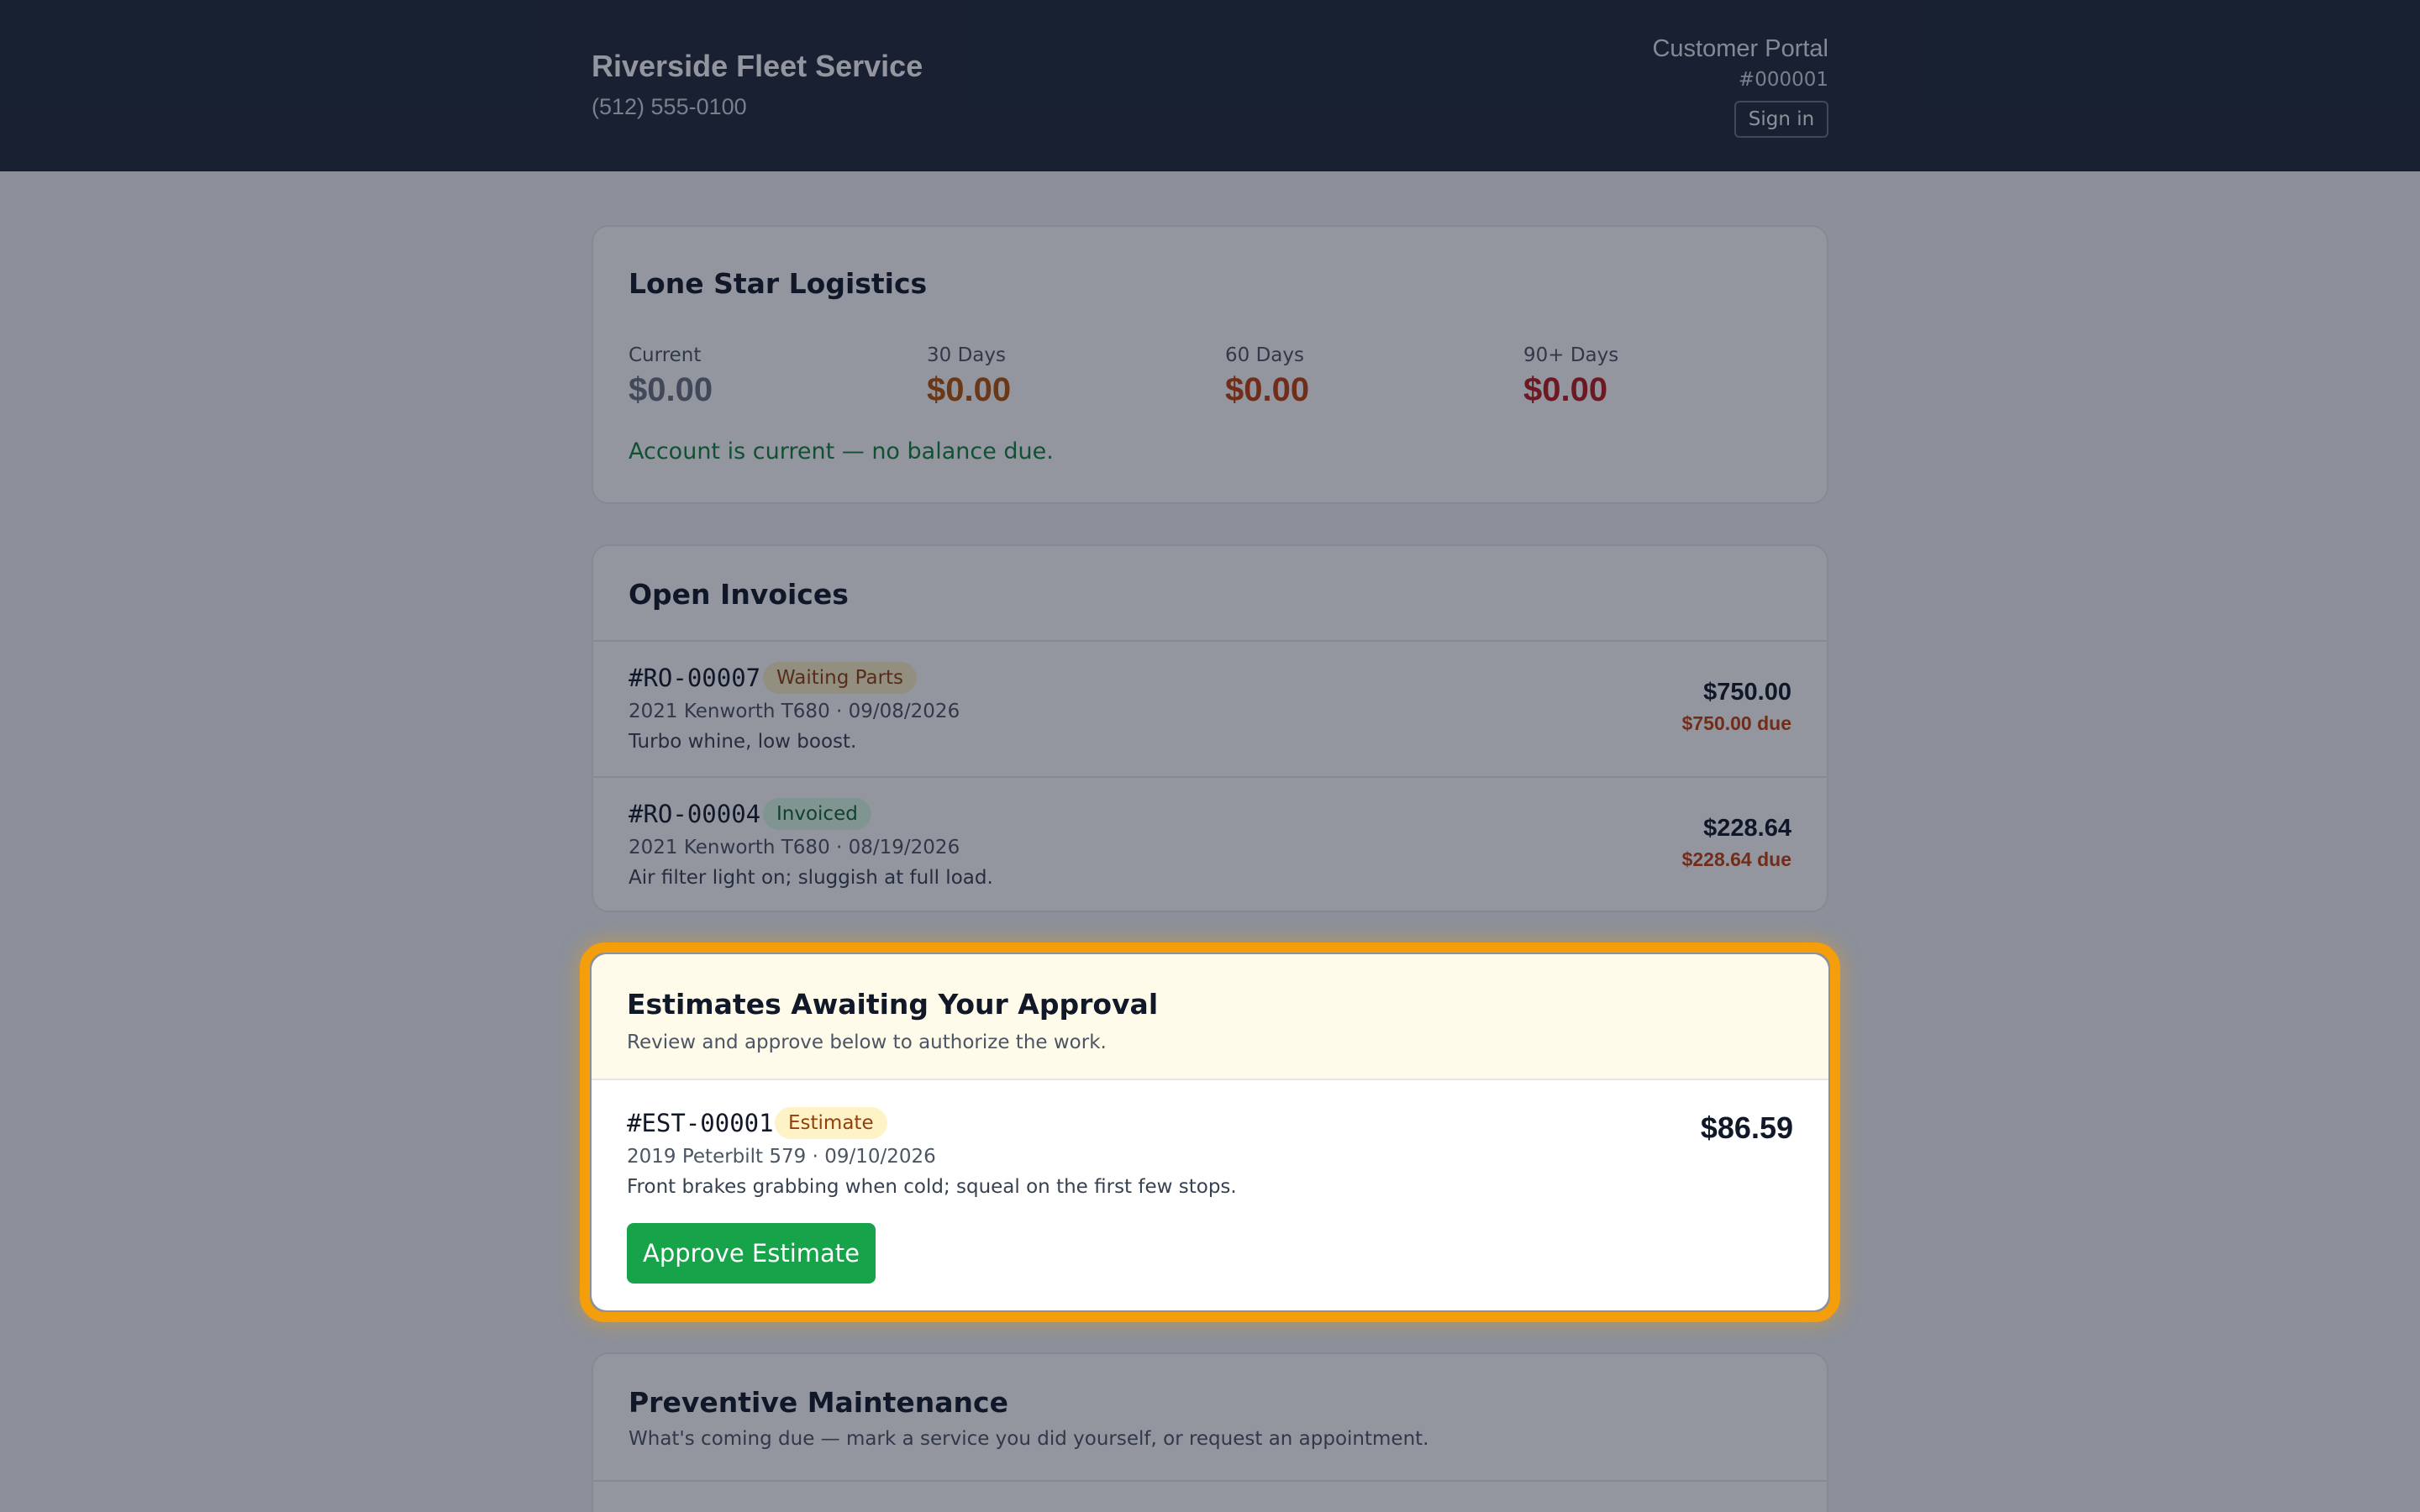  What do you see at coordinates (818, 1402) in the screenshot?
I see `maintenance-title: Preventive Maintenance` at bounding box center [818, 1402].